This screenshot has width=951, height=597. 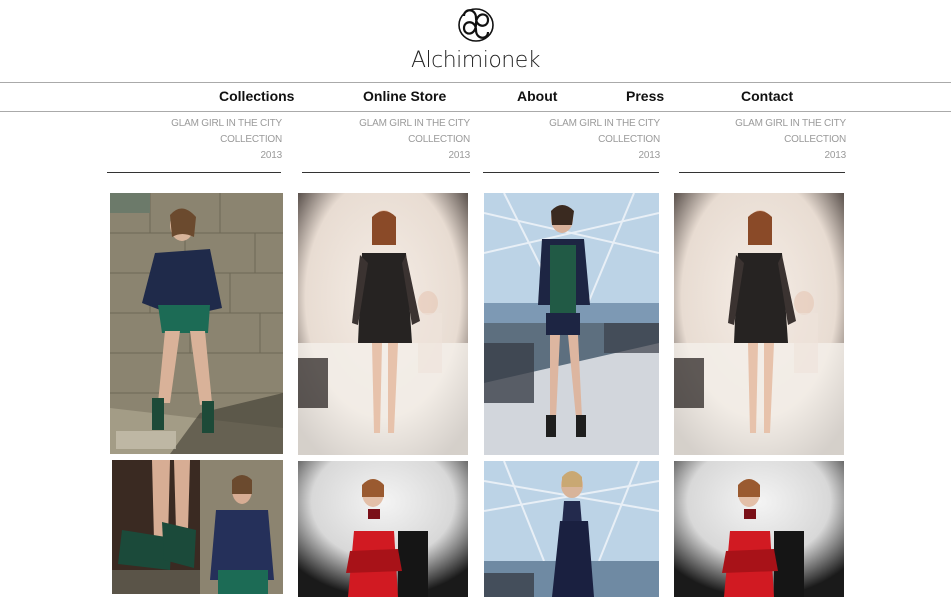 I want to click on nav-contact: Contact, so click(x=767, y=96).